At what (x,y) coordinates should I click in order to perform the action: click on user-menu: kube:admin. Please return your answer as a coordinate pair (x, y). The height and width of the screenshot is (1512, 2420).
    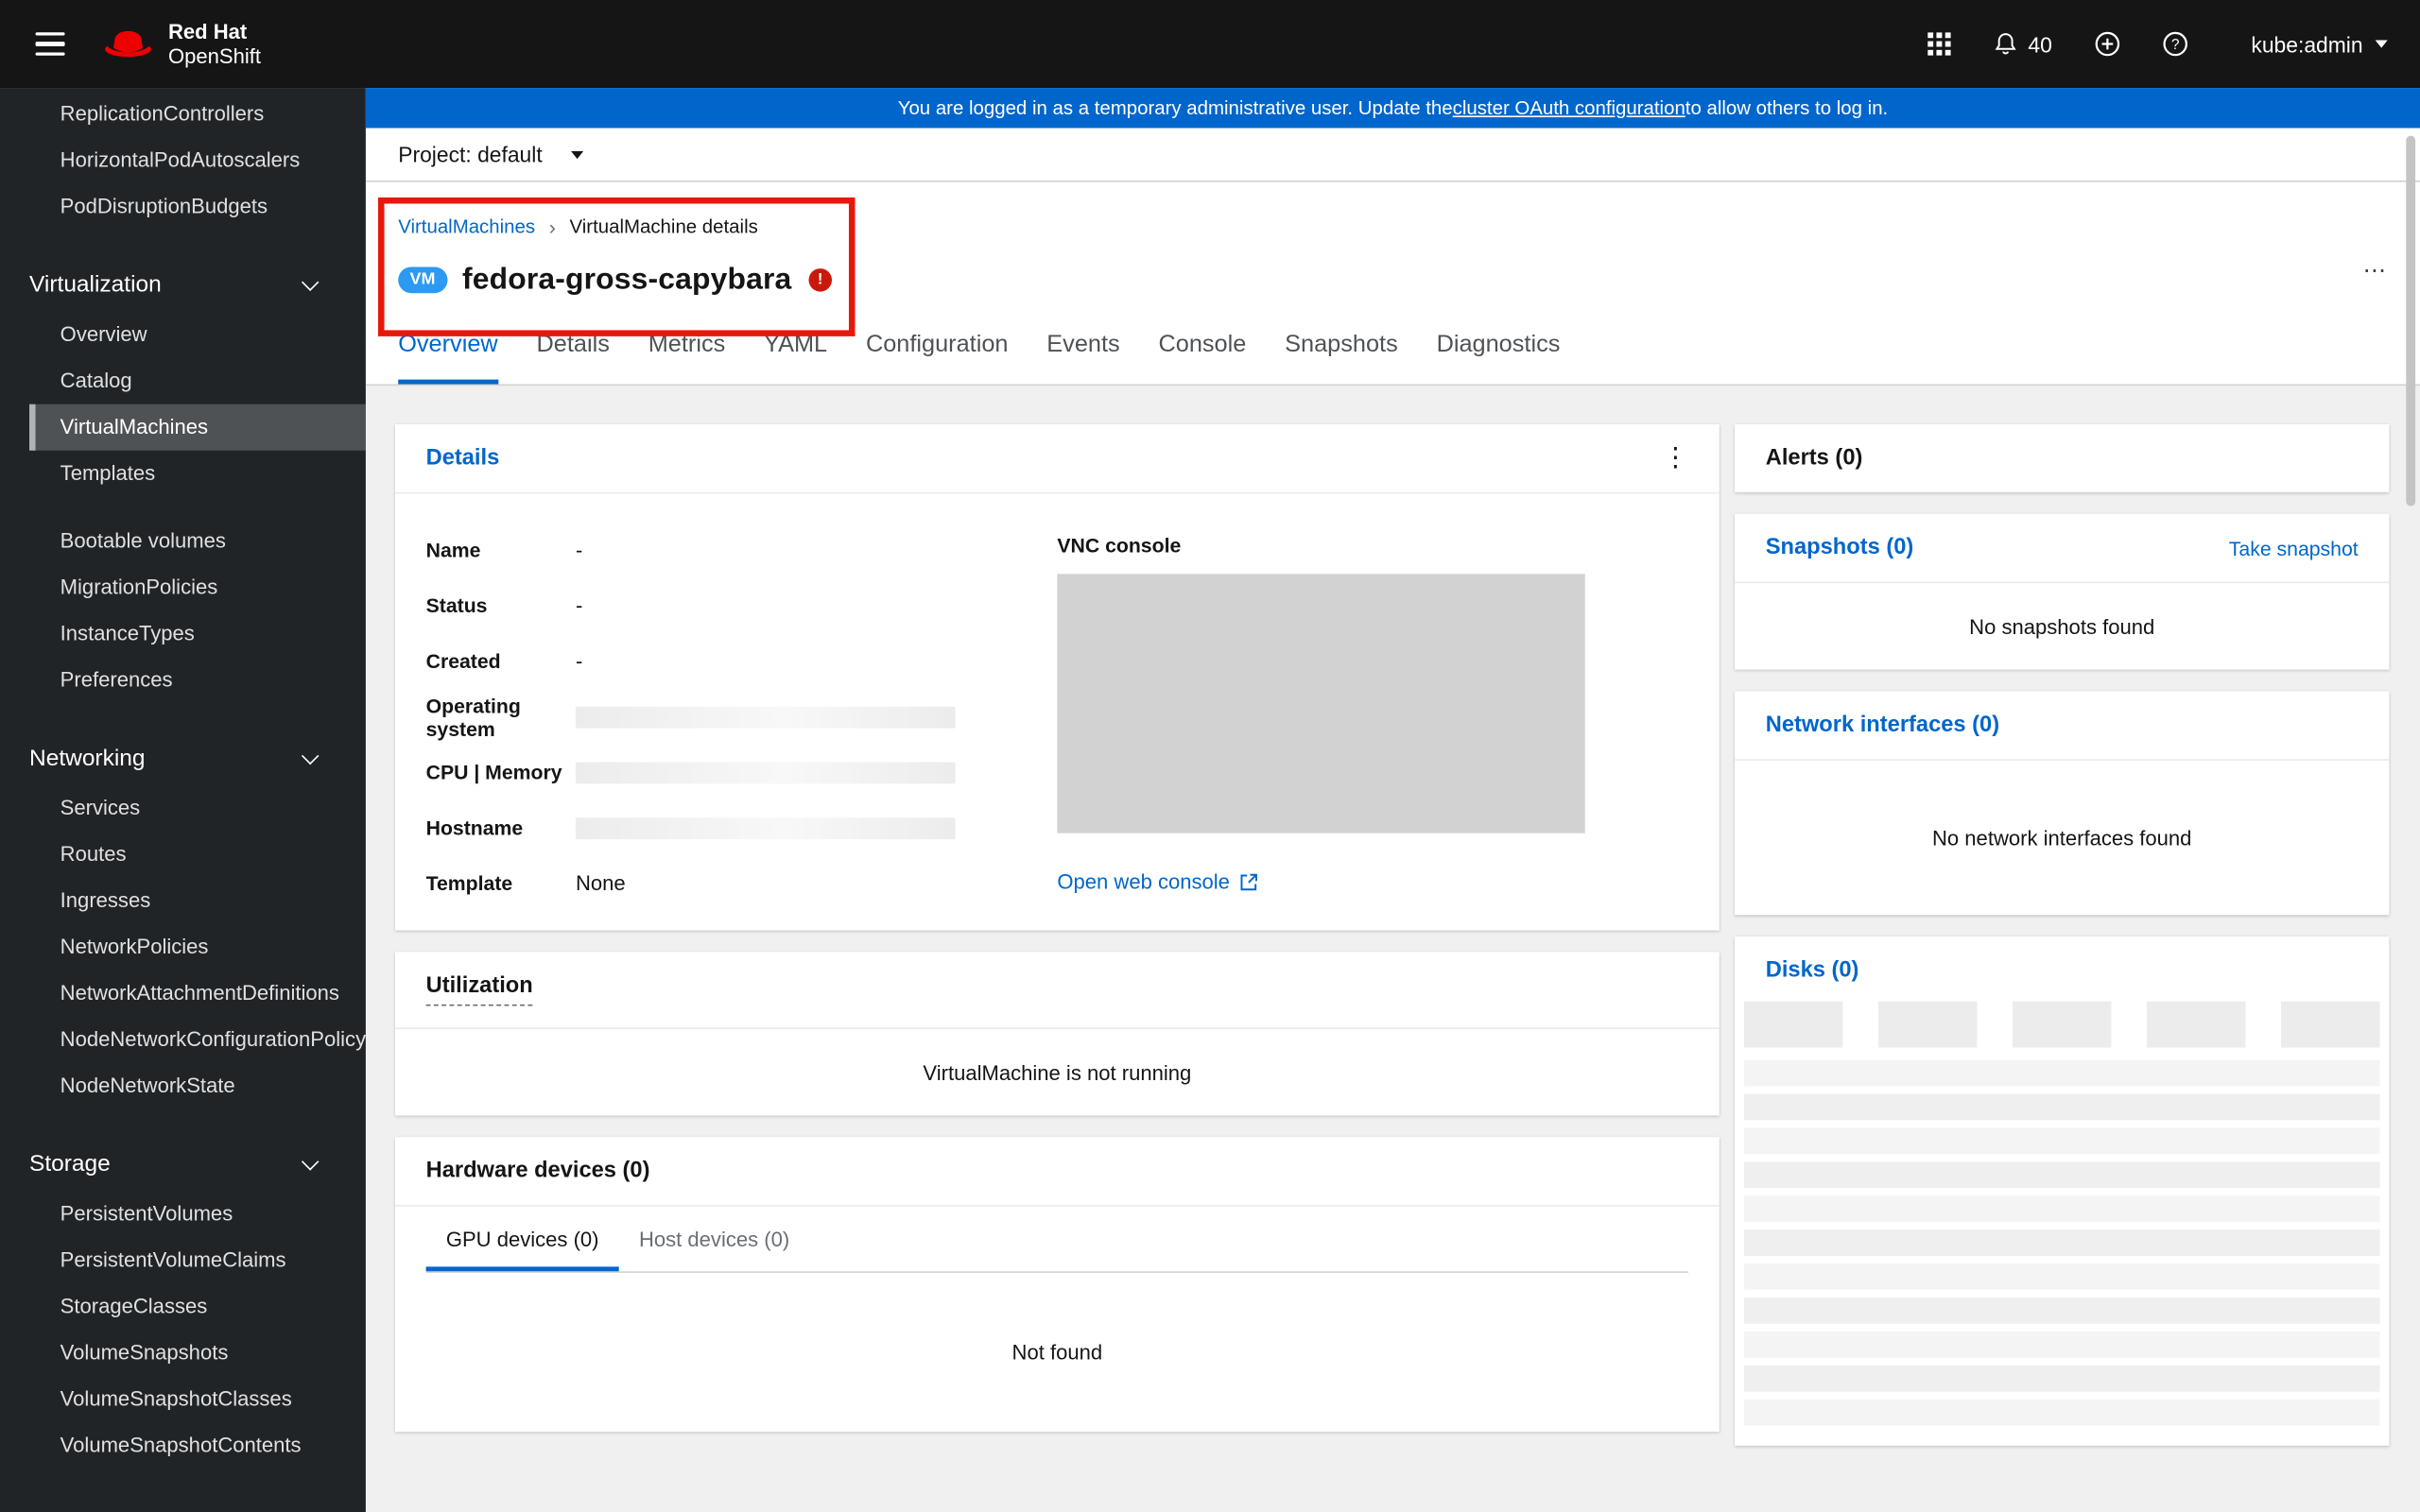
    Looking at the image, I should click on (2319, 44).